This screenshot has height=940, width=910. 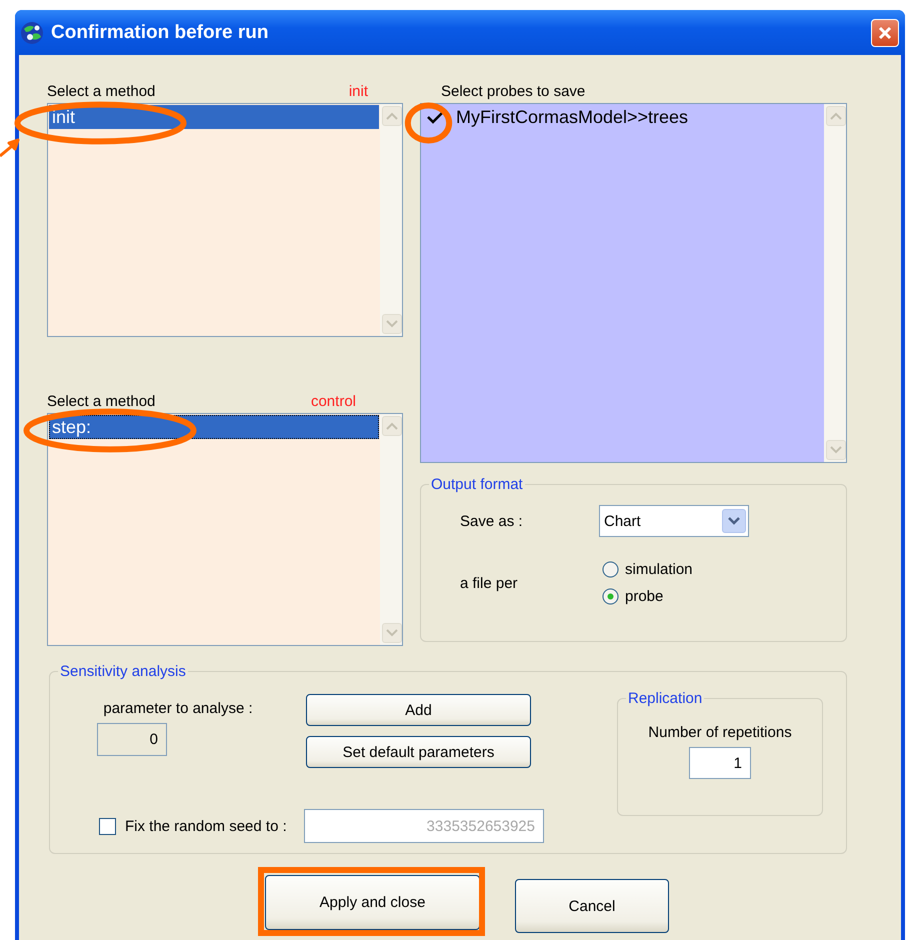 I want to click on list-item: init, so click(x=214, y=117).